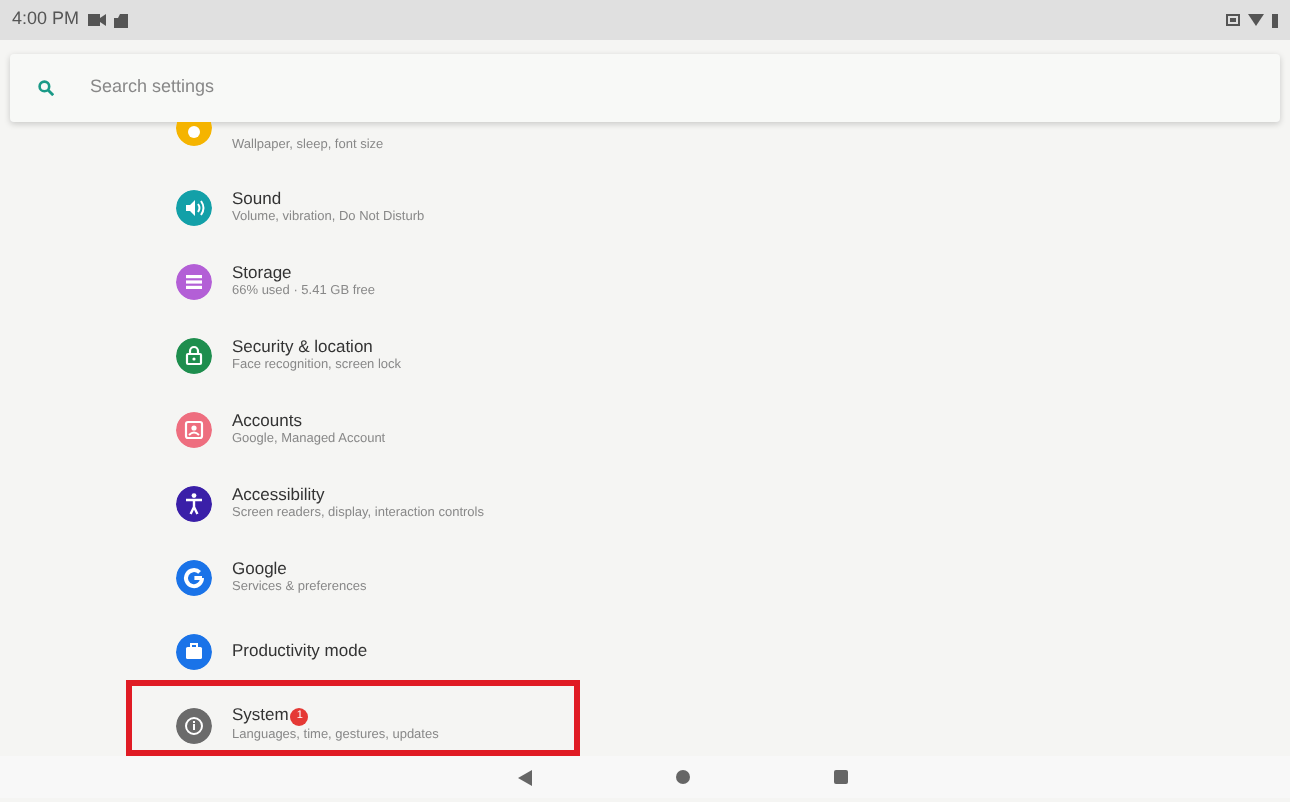 This screenshot has height=802, width=1290. Describe the element at coordinates (257, 197) in the screenshot. I see `item-title: Sound` at that location.